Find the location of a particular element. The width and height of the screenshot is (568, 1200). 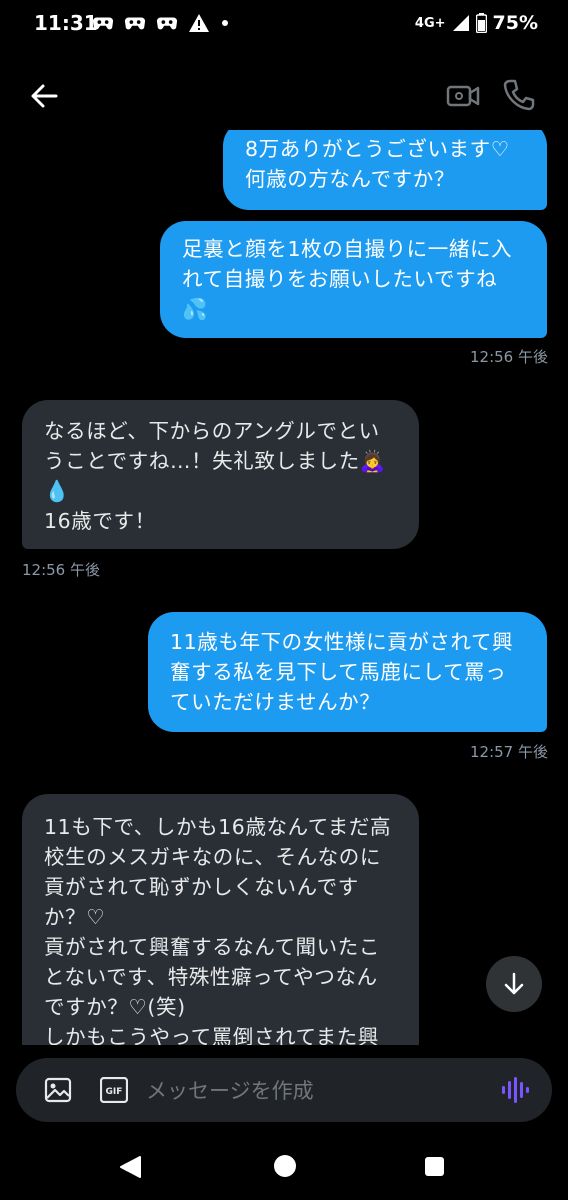

gif-icon: GIF is located at coordinates (114, 1090).